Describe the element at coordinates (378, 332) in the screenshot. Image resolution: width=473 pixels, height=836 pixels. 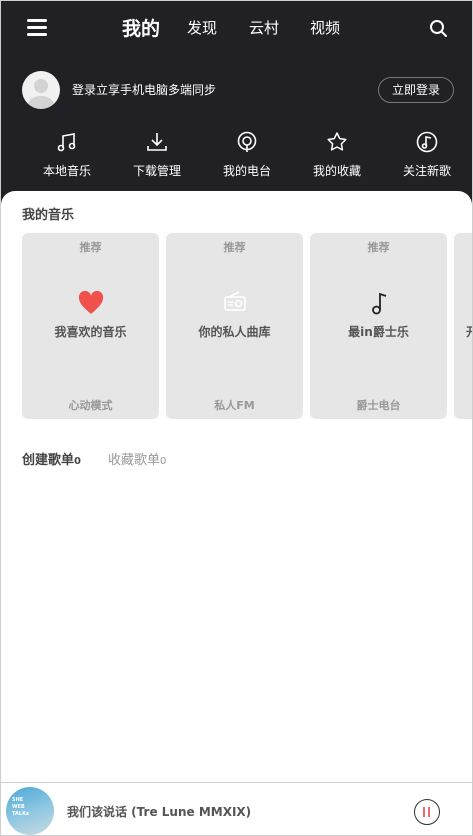
I see `card-title: 最in爵士乐` at that location.